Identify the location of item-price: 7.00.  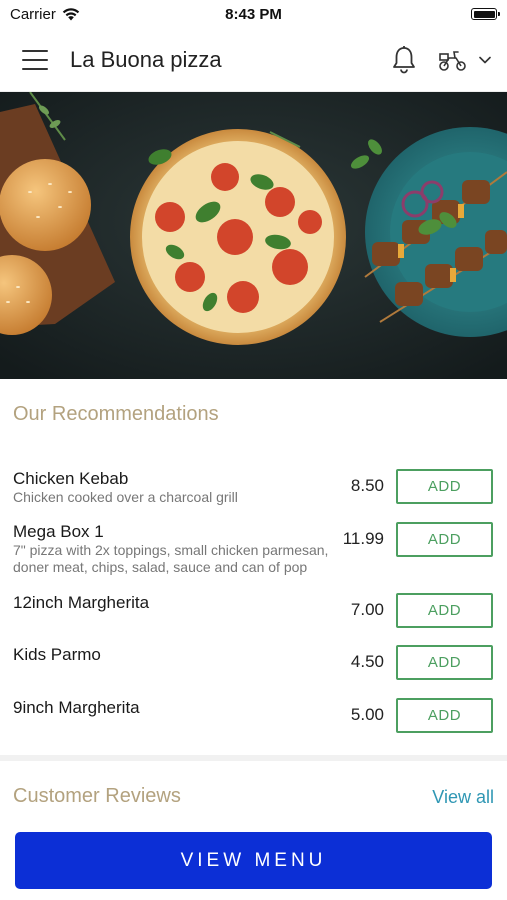
(367, 609).